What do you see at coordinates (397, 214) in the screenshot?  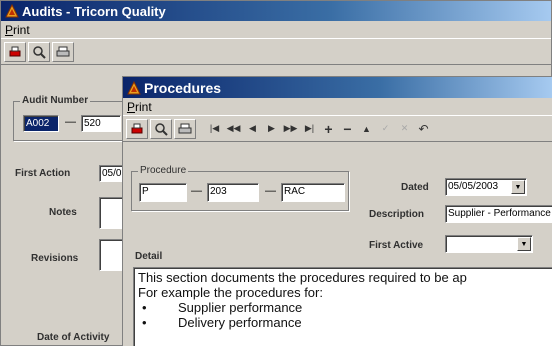 I see `description-label: Description` at bounding box center [397, 214].